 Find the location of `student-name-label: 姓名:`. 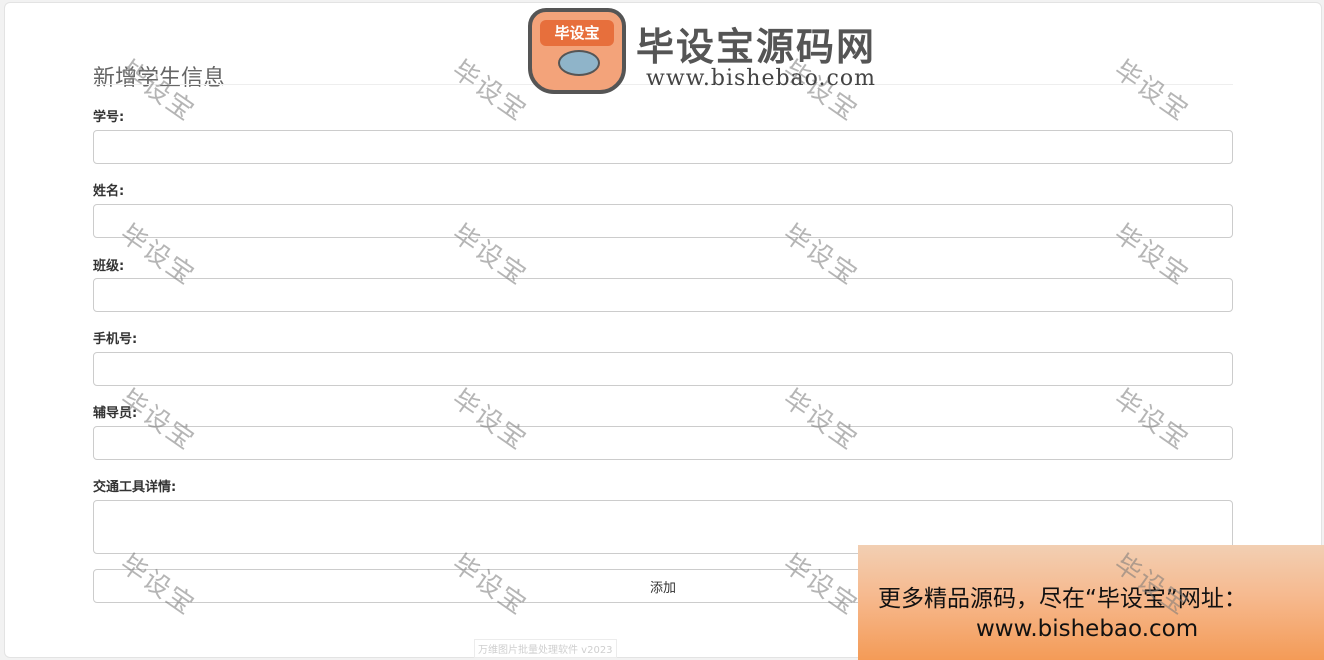

student-name-label: 姓名: is located at coordinates (109, 191).